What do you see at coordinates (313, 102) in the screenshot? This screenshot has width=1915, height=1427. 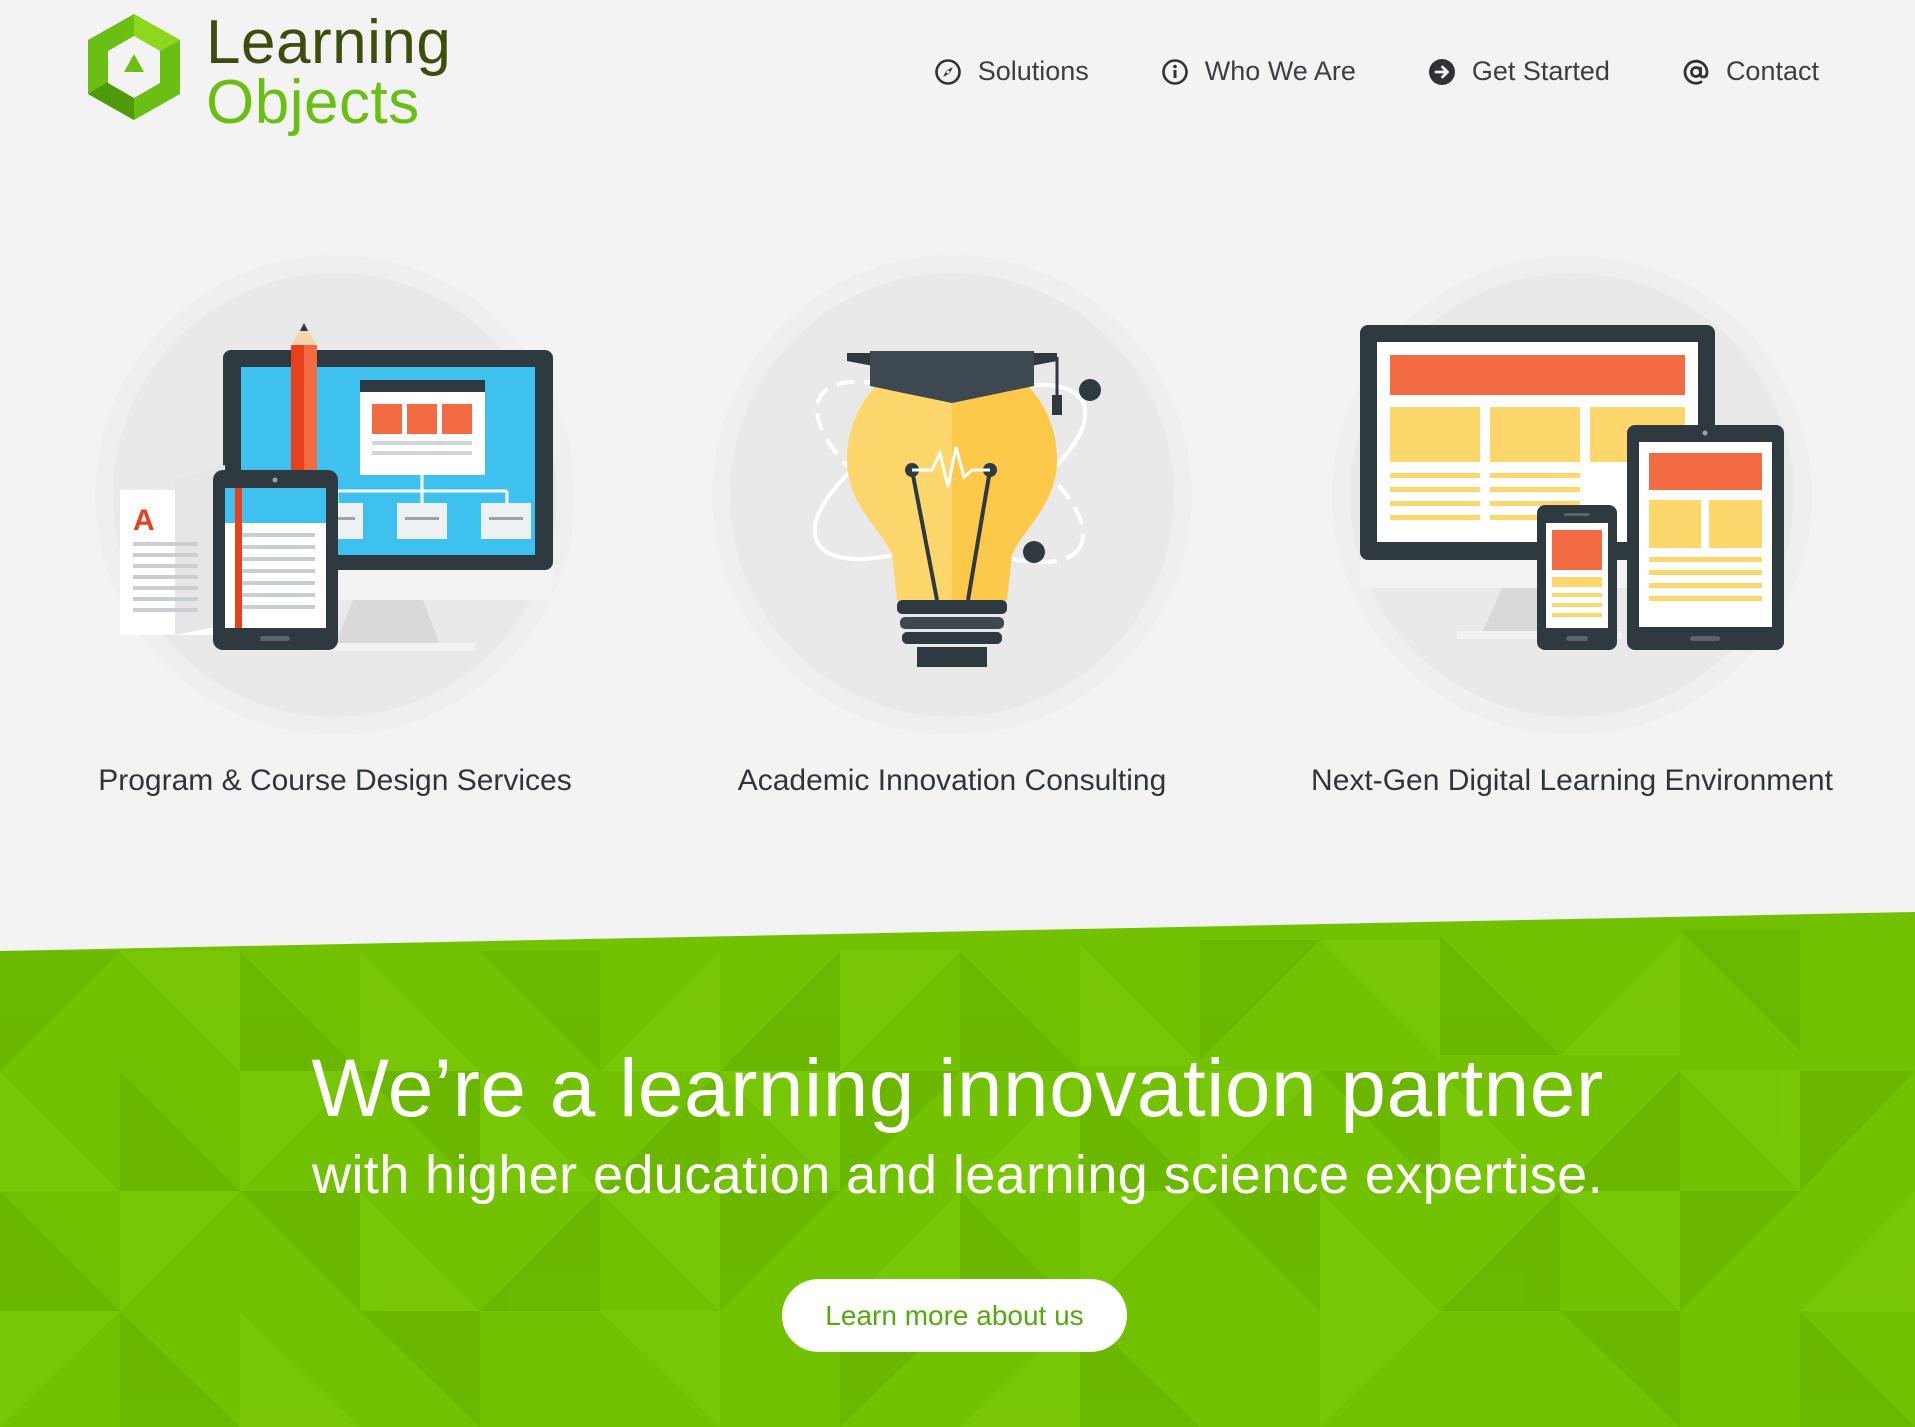 I see `brand-name-line2: Objects` at bounding box center [313, 102].